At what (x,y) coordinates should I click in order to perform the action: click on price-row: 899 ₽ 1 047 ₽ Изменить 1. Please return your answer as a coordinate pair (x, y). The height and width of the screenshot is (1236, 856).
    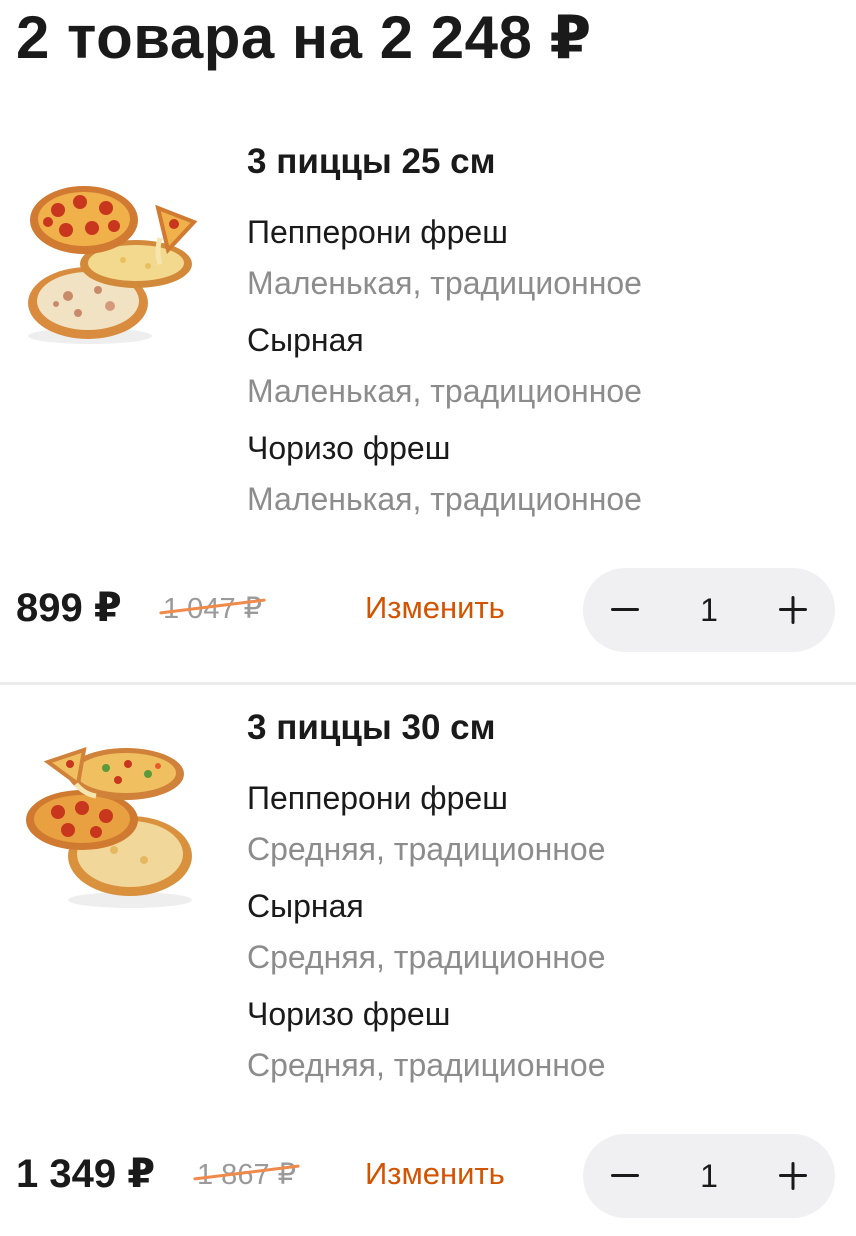
    Looking at the image, I should click on (428, 609).